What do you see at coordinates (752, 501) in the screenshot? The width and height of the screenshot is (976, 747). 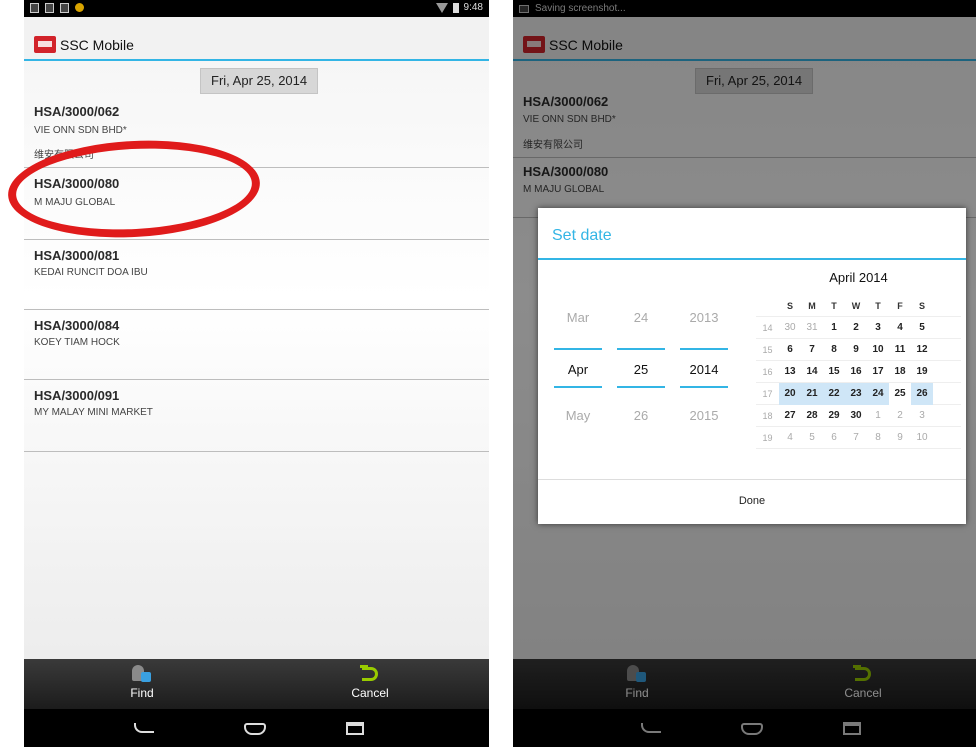 I see `done-button: Done` at bounding box center [752, 501].